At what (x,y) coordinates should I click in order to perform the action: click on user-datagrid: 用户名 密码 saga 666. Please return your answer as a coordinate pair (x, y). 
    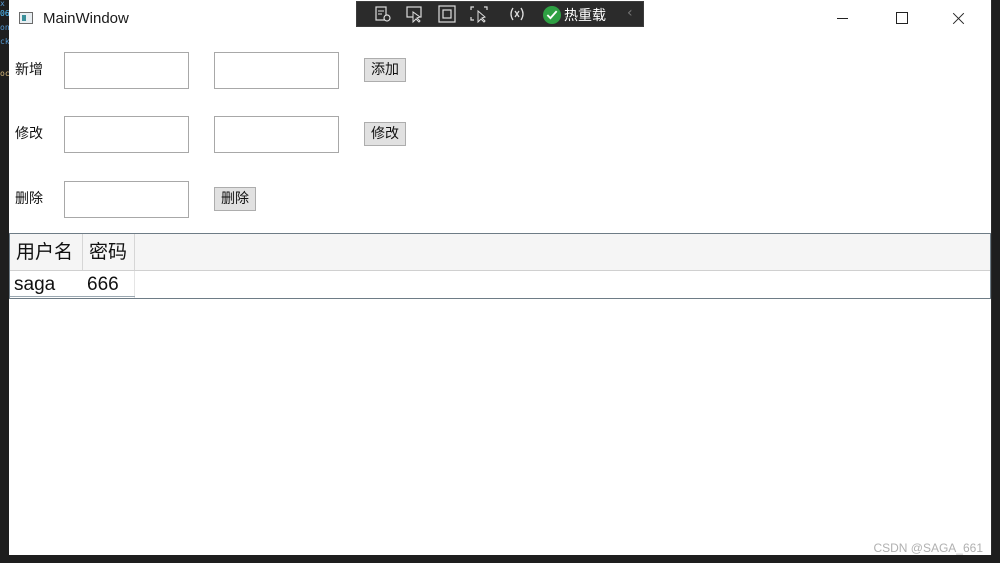
    Looking at the image, I should click on (500, 266).